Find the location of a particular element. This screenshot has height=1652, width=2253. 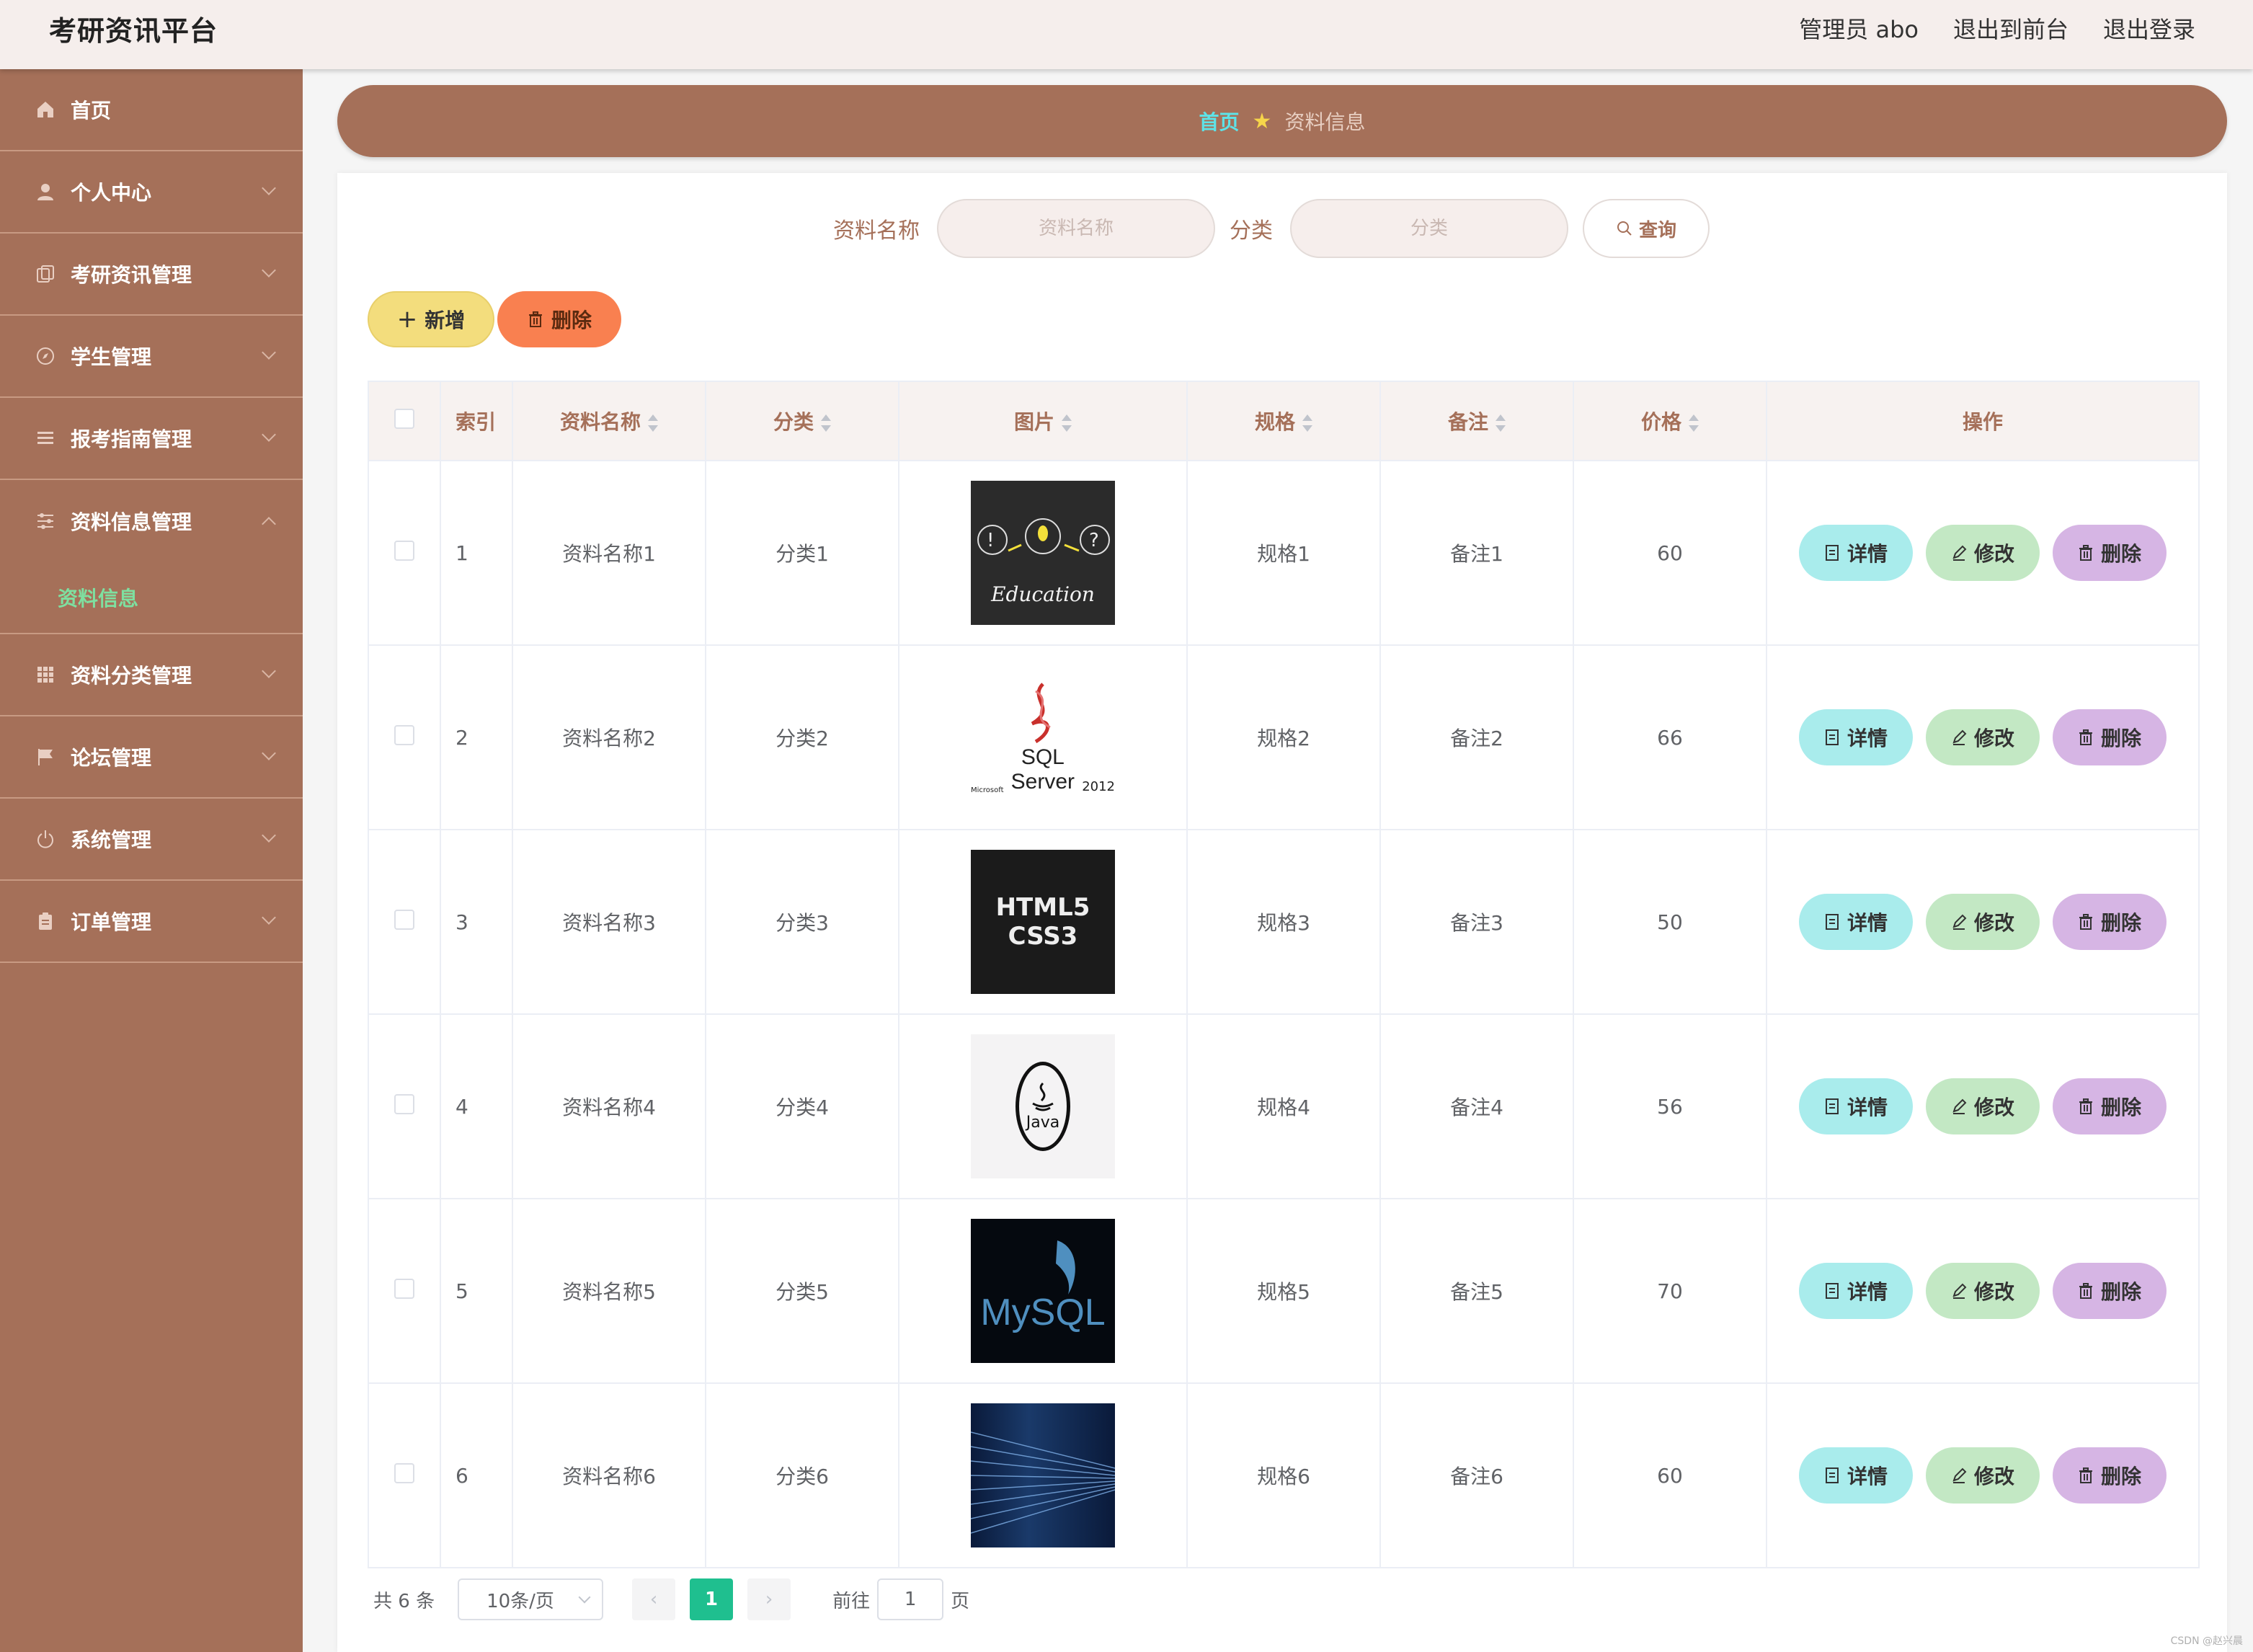

select-all-cell is located at coordinates (404, 421).